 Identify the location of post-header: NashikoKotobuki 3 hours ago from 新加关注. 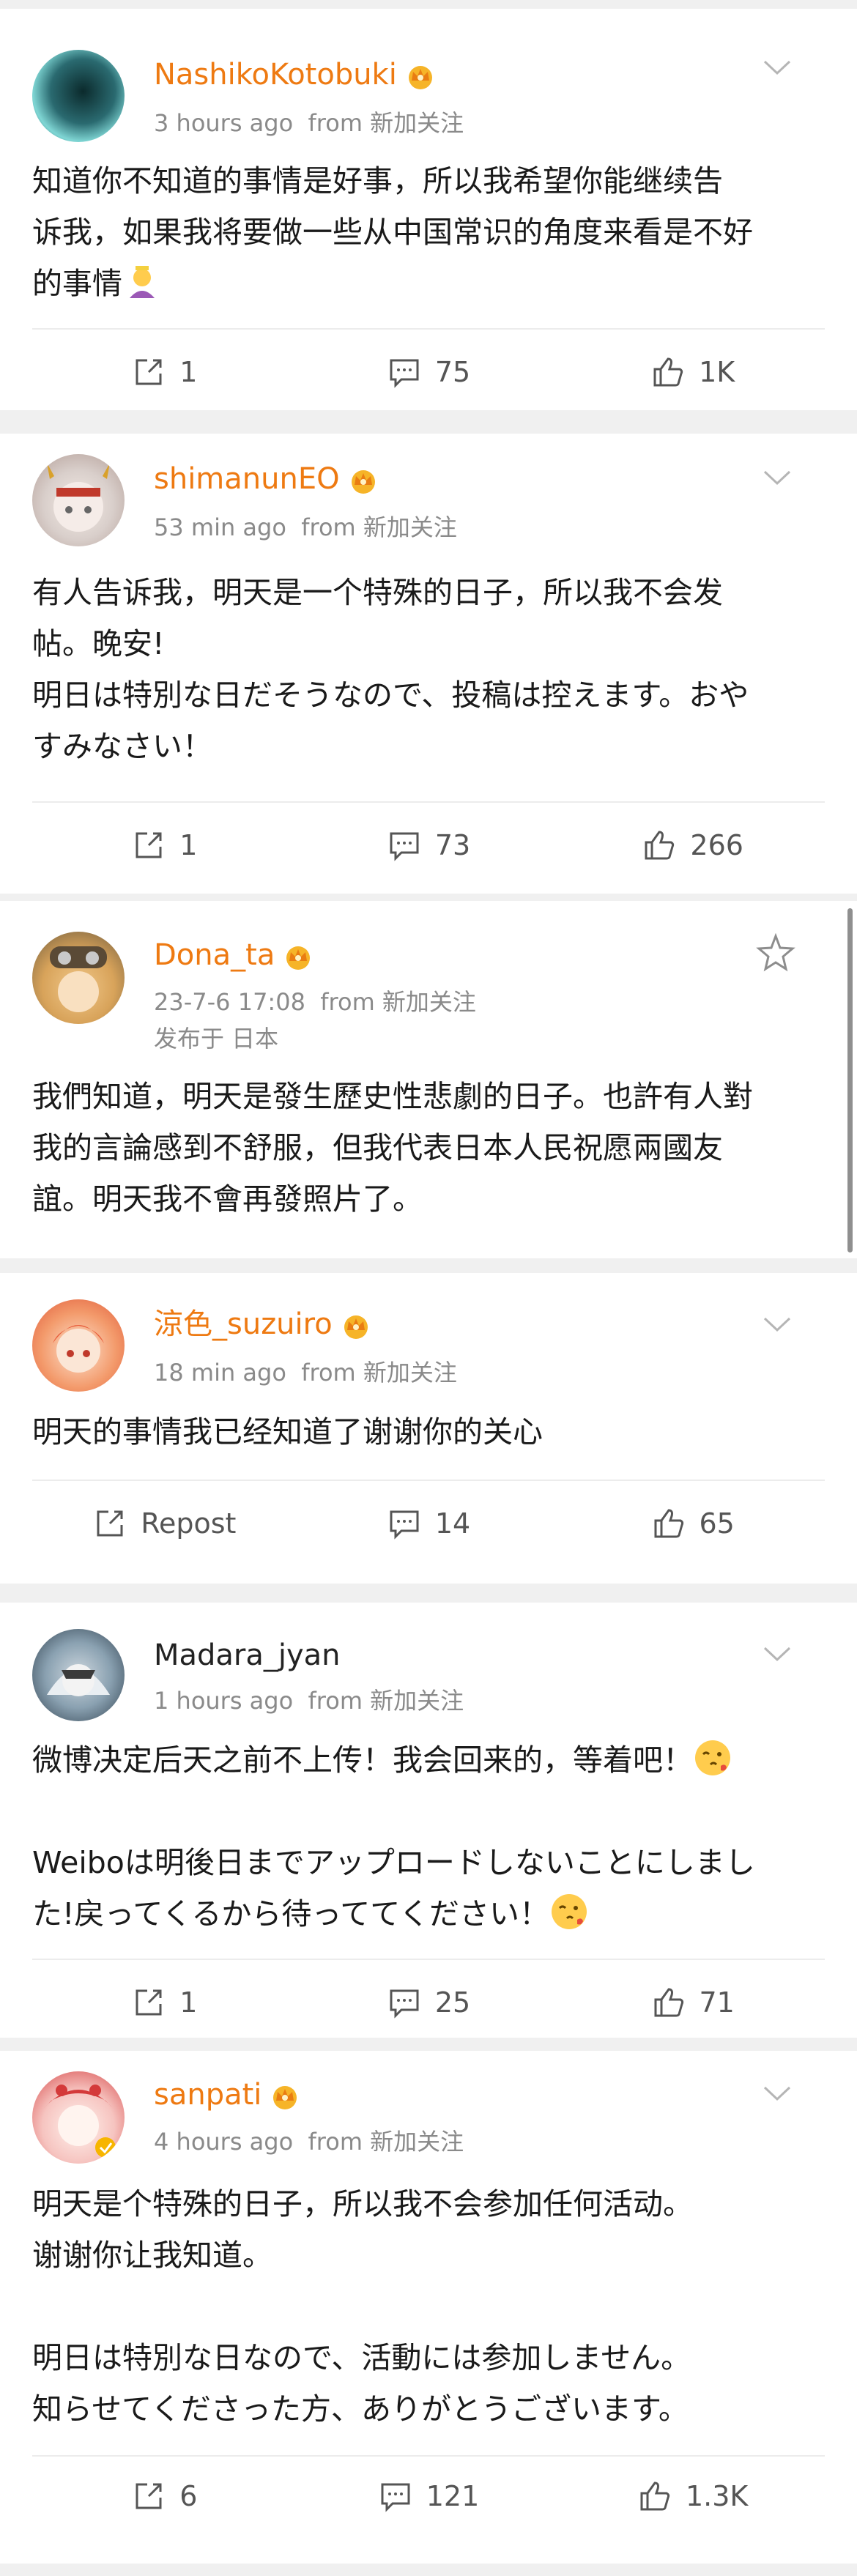
(428, 78).